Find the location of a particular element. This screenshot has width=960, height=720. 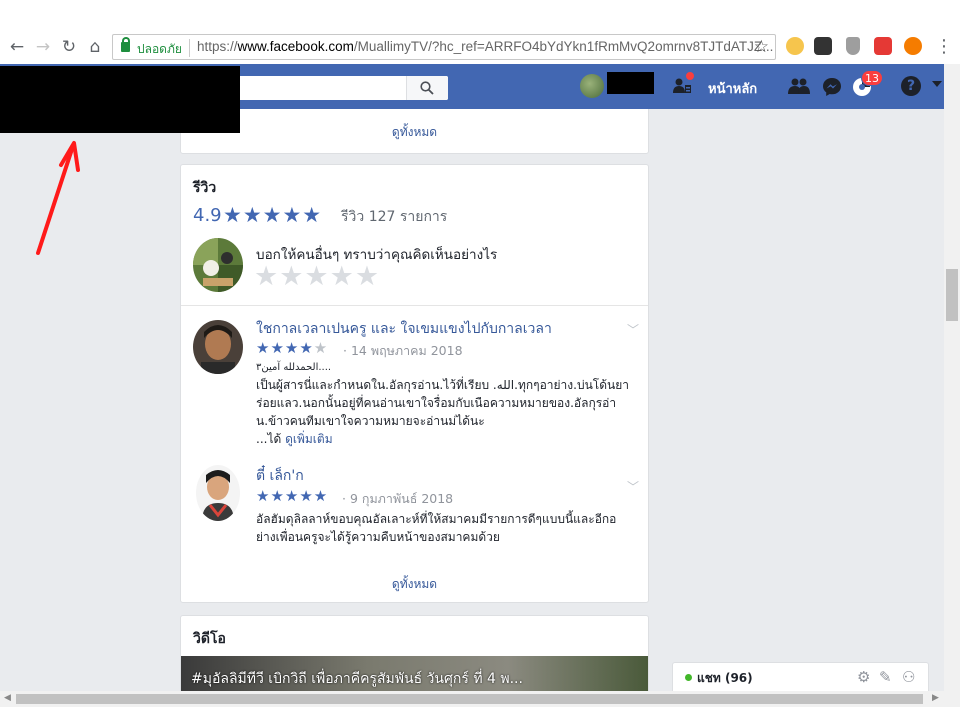

secure-label: ปลอดภัย is located at coordinates (159, 49).